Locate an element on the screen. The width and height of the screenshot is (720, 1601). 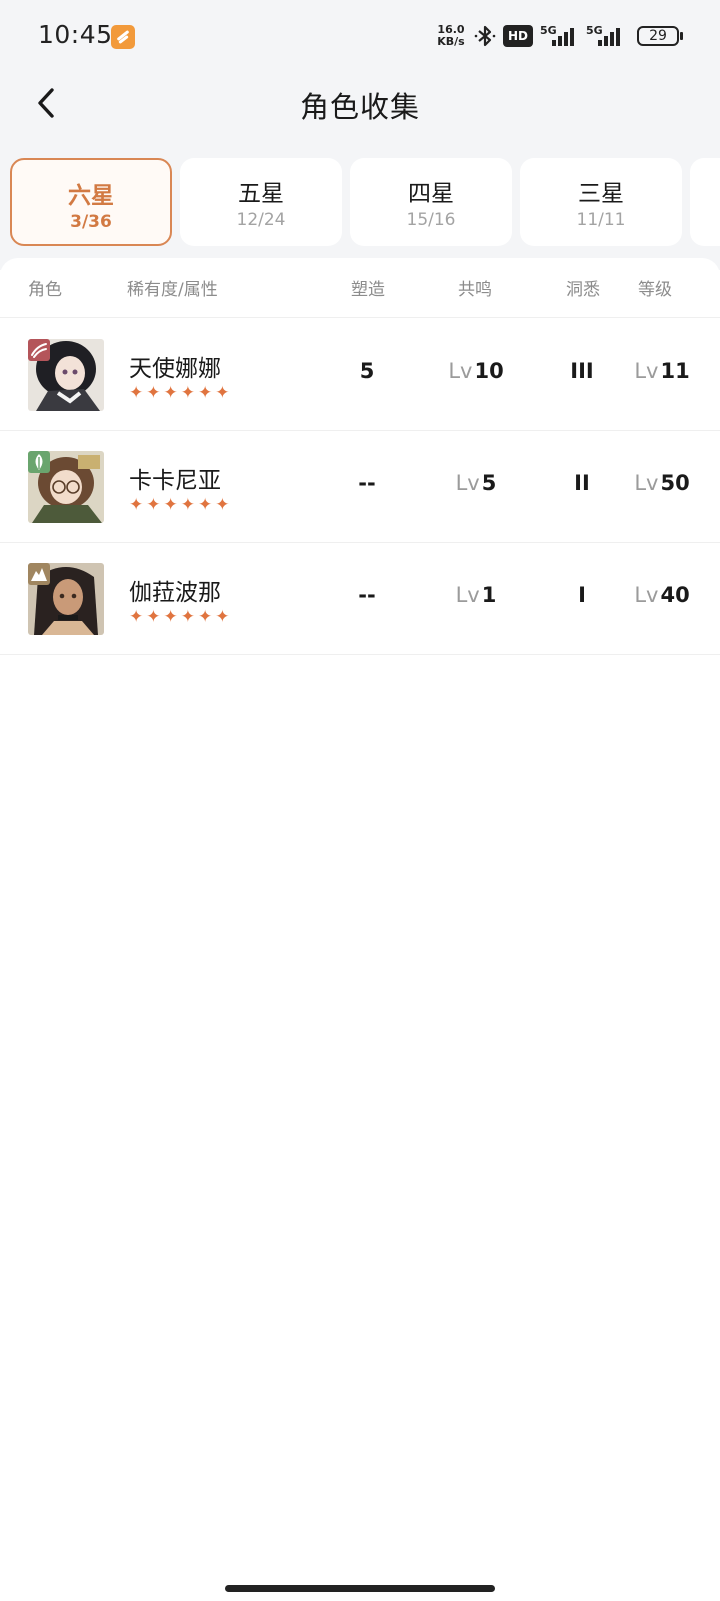
rarity-tabs: 六星 3/36 五星 12/24 四星 15/16 三星 11/11 is located at coordinates (365, 203).